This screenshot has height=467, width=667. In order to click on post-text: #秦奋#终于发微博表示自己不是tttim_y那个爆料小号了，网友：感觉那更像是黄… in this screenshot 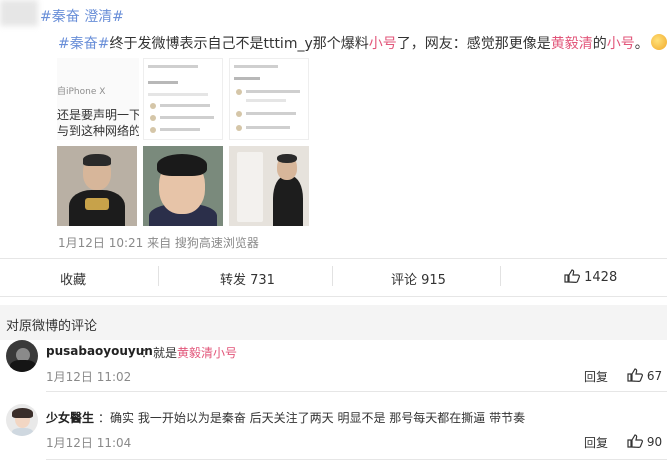, I will do `click(362, 44)`.